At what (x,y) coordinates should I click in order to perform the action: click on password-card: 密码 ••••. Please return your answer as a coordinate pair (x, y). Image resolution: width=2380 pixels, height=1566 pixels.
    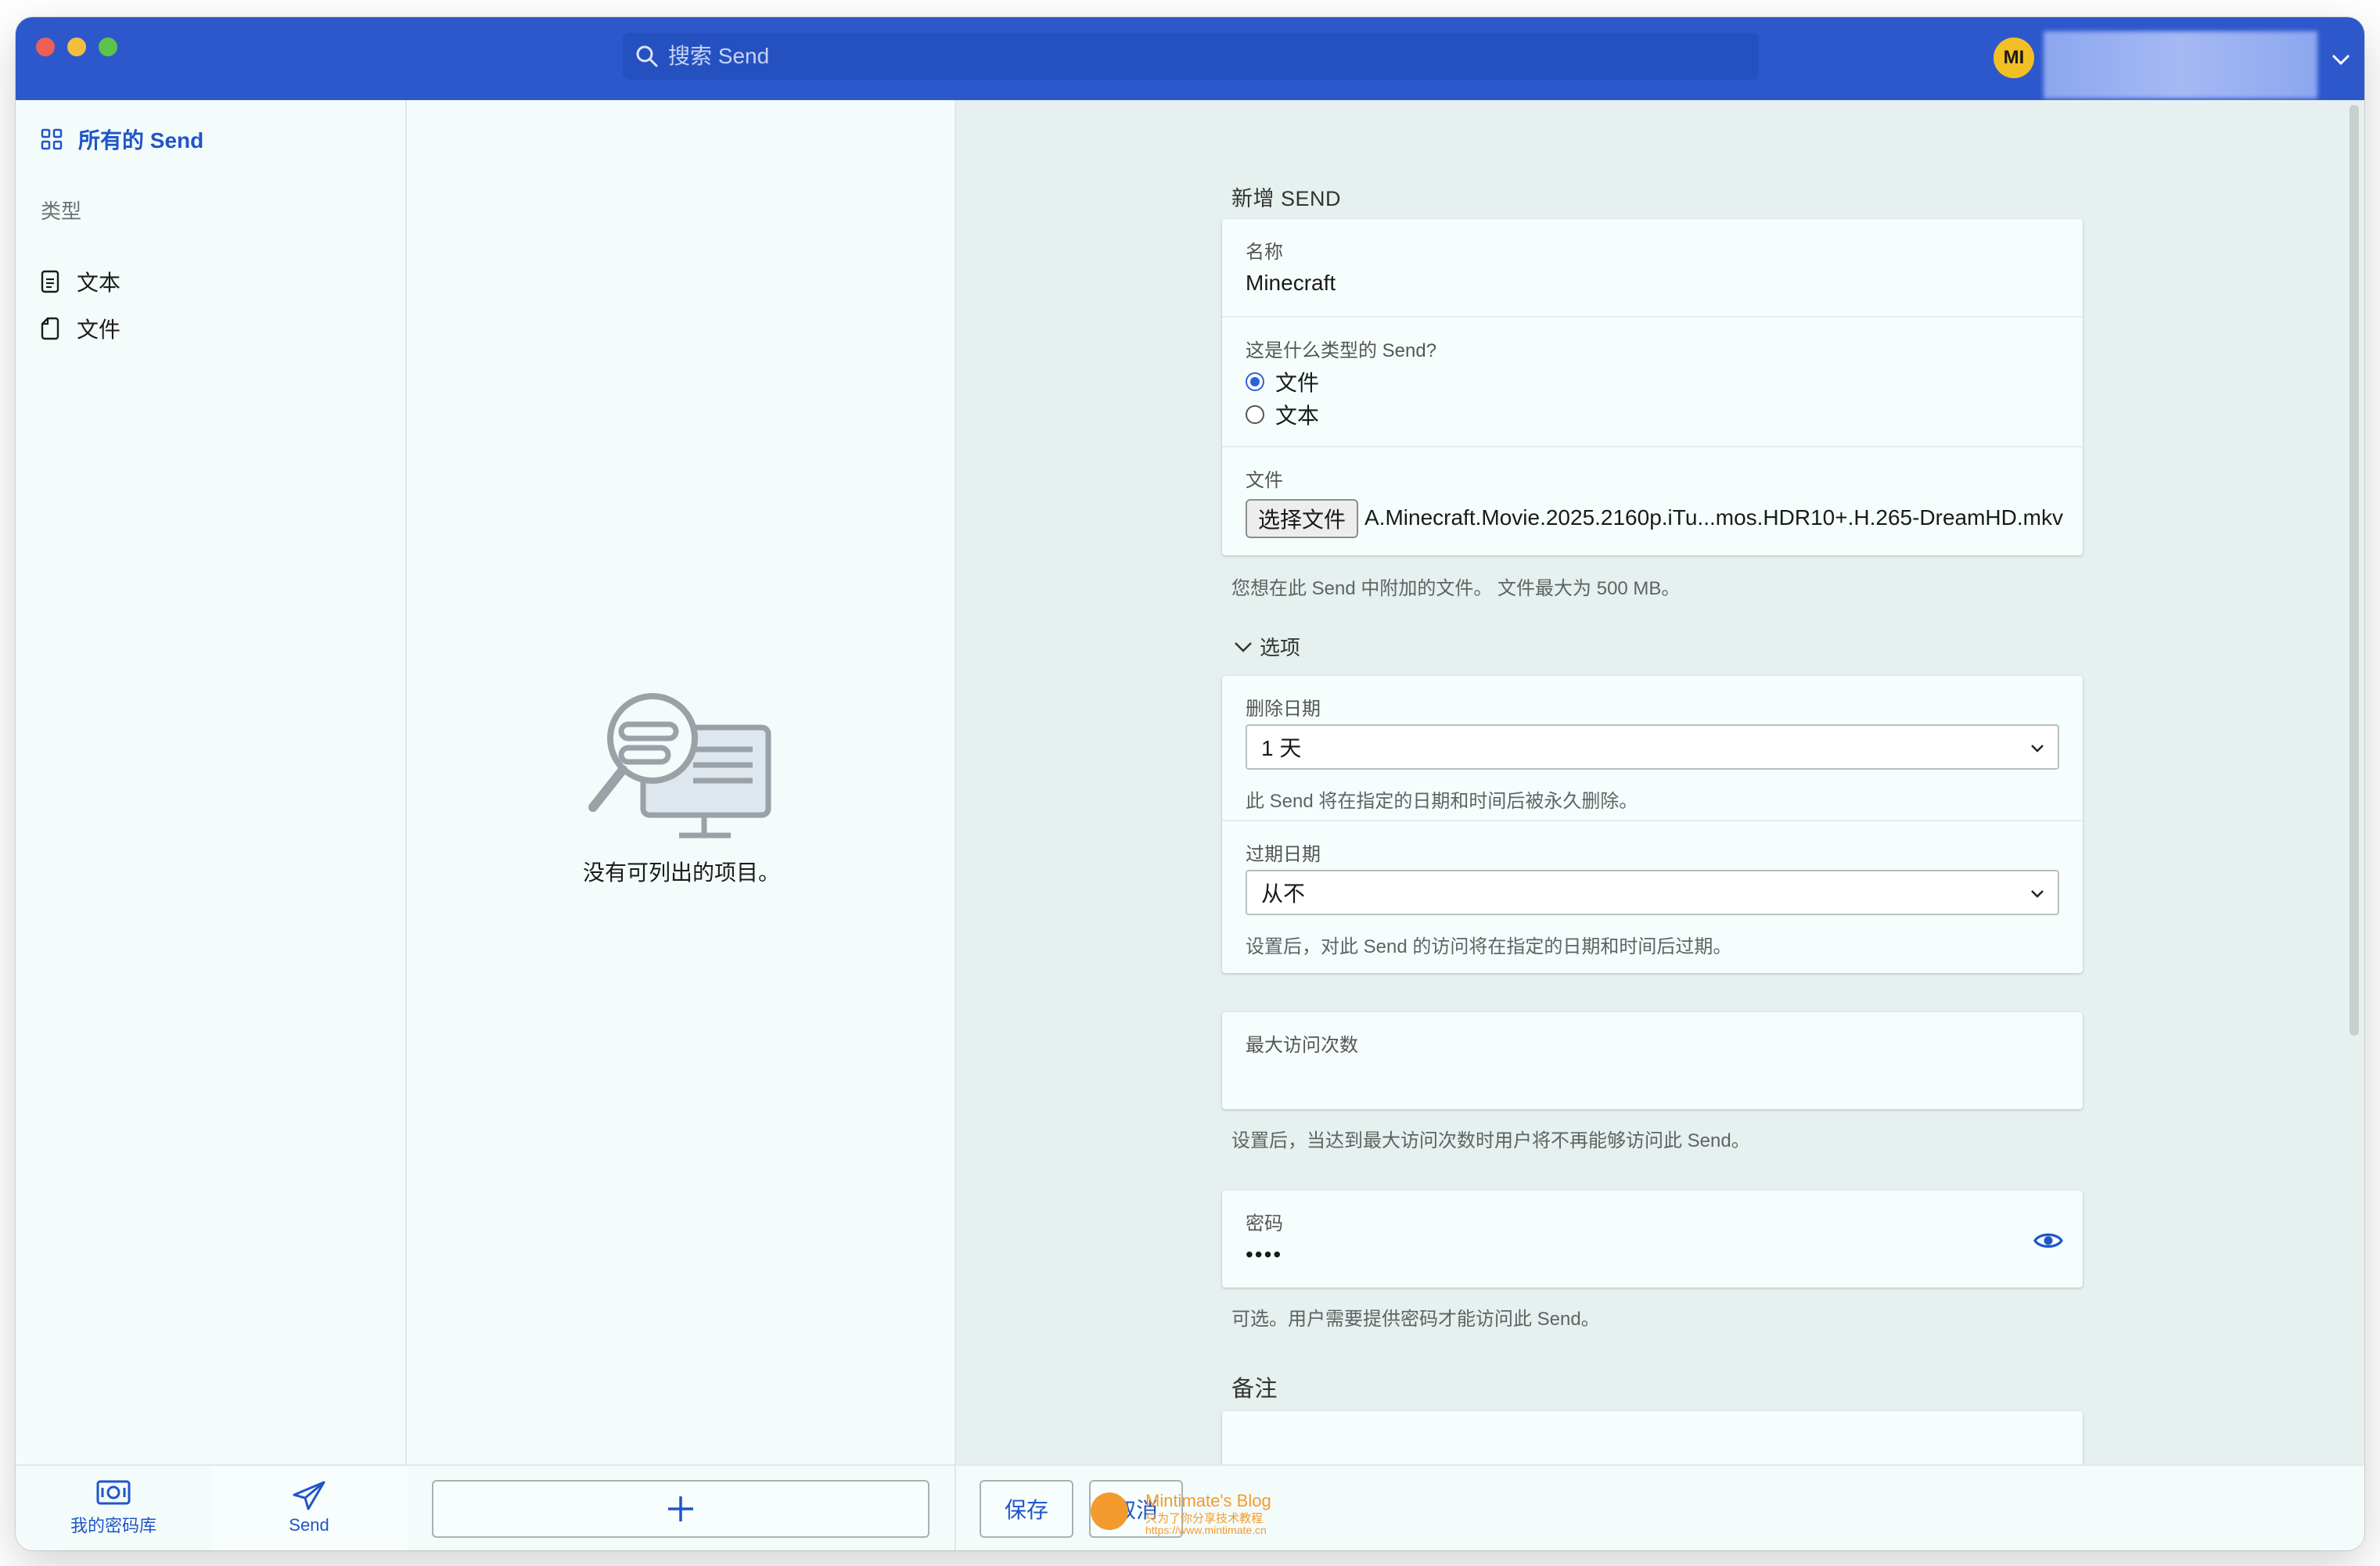
    Looking at the image, I should click on (1652, 1239).